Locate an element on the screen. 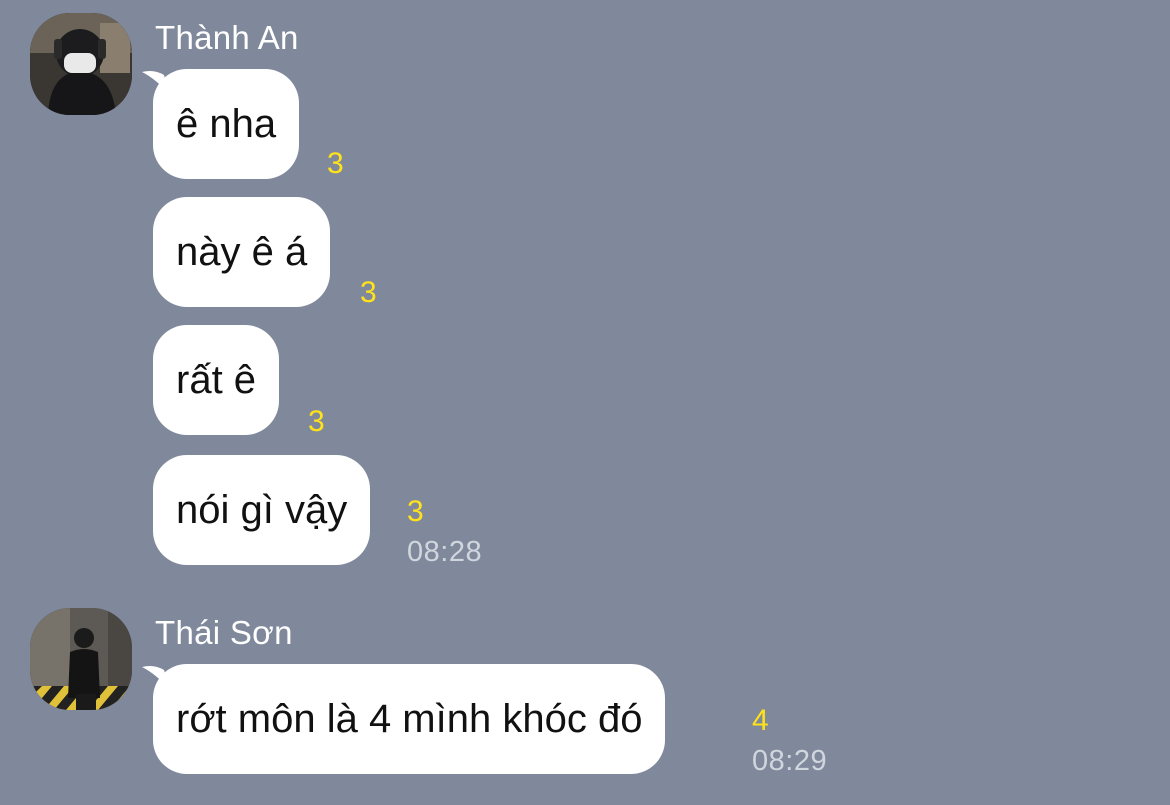  message-bubble: này ê á is located at coordinates (242, 252).